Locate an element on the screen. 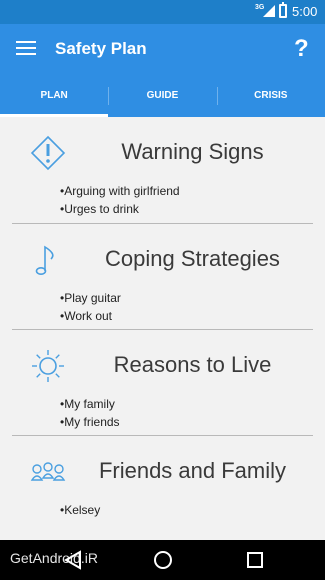 The width and height of the screenshot is (325, 580). section-title: Reasons to Live is located at coordinates (192, 364).